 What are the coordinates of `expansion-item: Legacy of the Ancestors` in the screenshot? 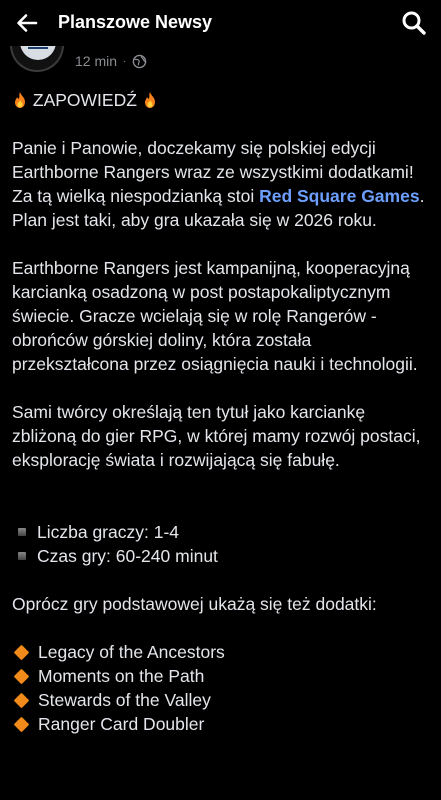 It's located at (222, 652).